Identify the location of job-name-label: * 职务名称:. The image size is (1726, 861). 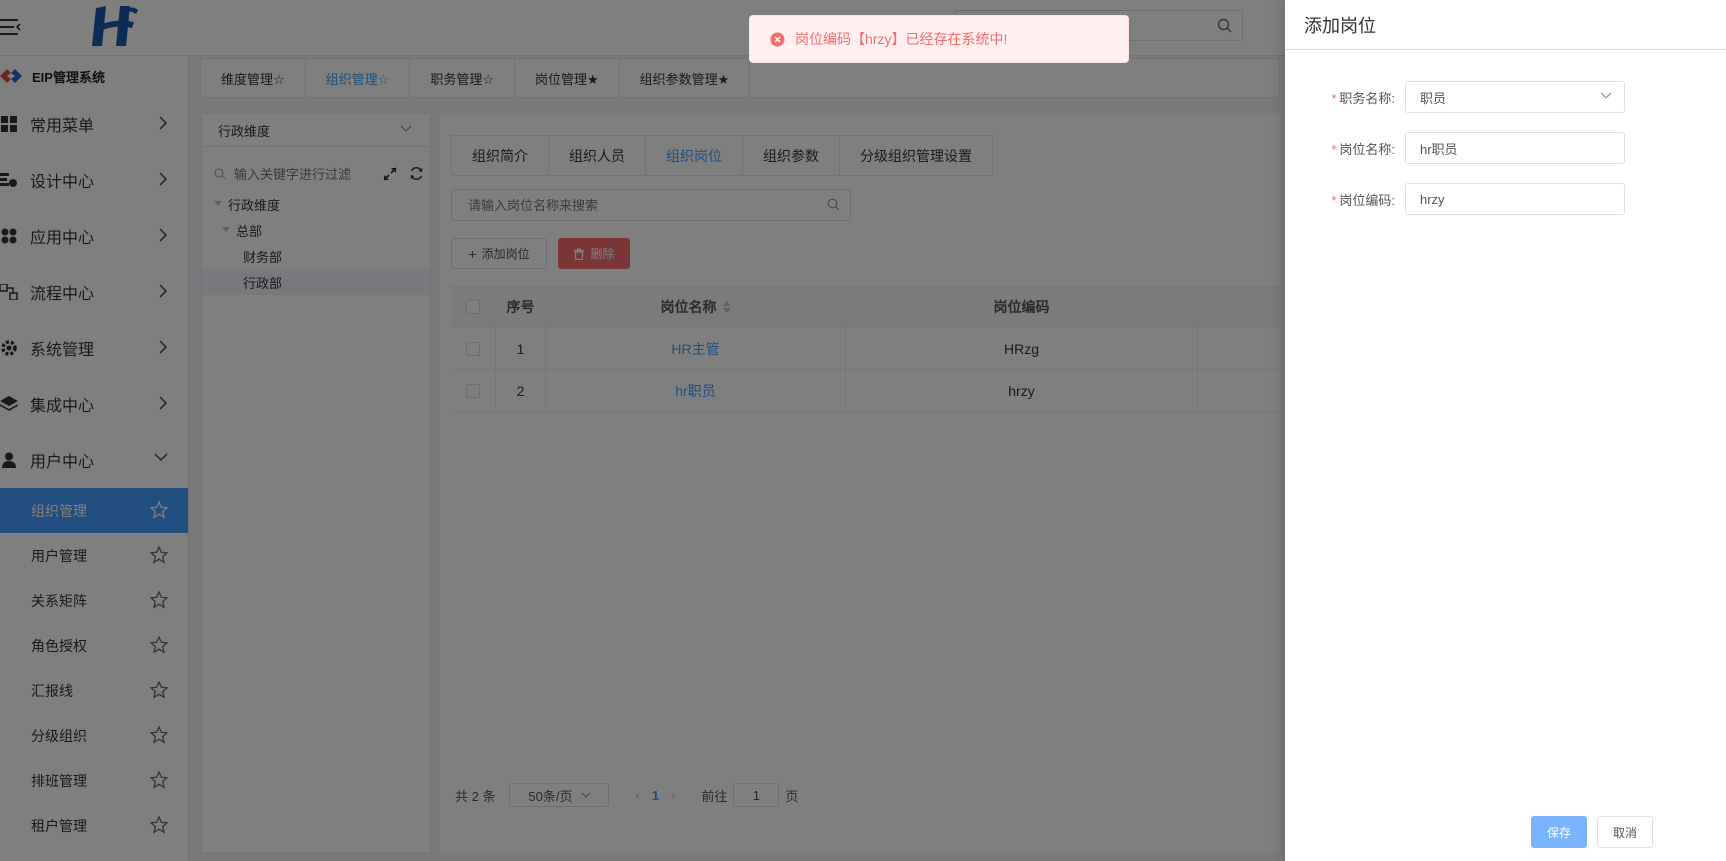
(1363, 97).